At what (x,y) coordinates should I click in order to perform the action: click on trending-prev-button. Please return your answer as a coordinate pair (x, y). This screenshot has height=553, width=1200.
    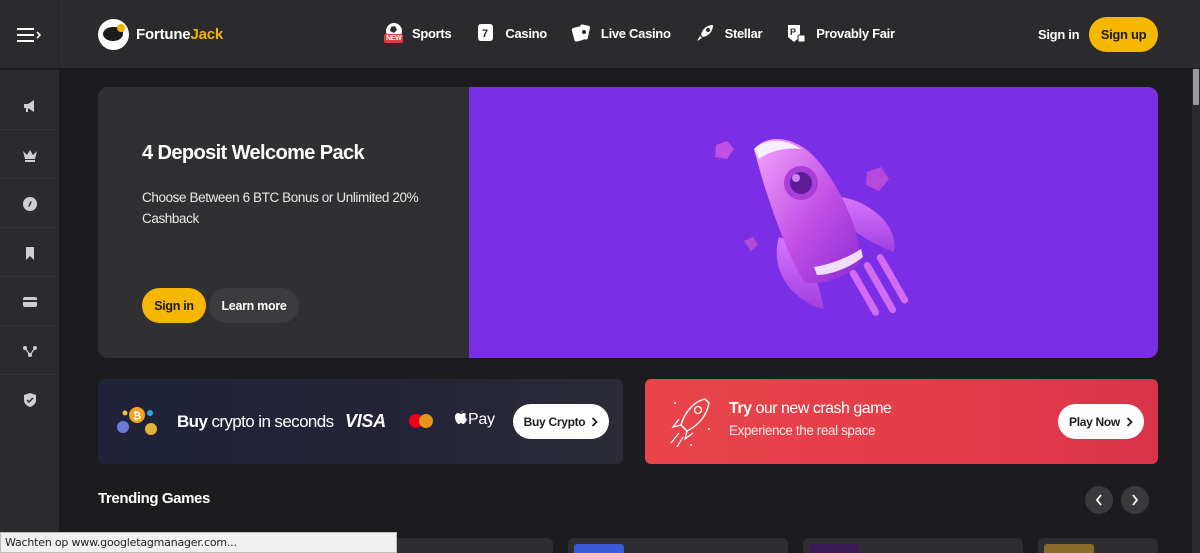
    Looking at the image, I should click on (1099, 500).